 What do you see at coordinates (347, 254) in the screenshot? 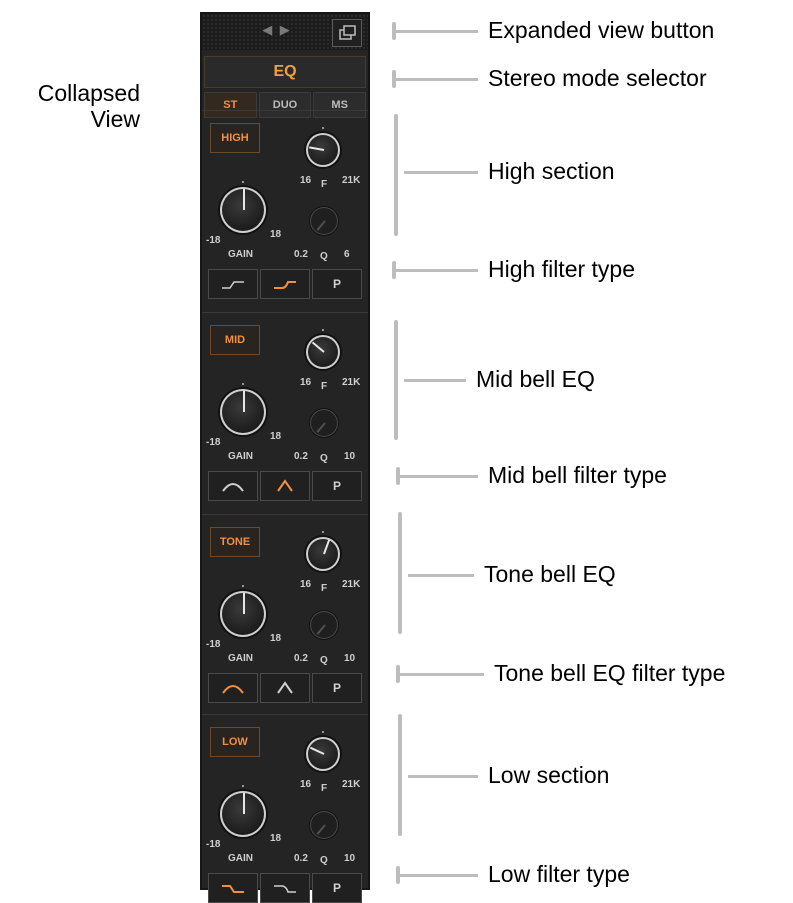
I see `q-max-label: 6` at bounding box center [347, 254].